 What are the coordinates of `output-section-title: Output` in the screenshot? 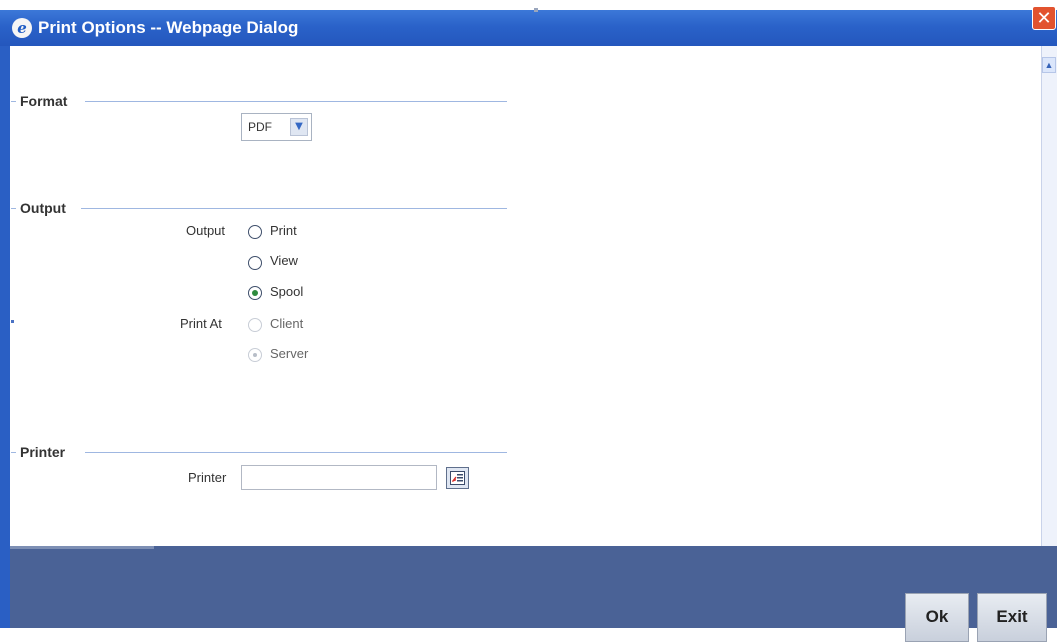 It's located at (43, 208).